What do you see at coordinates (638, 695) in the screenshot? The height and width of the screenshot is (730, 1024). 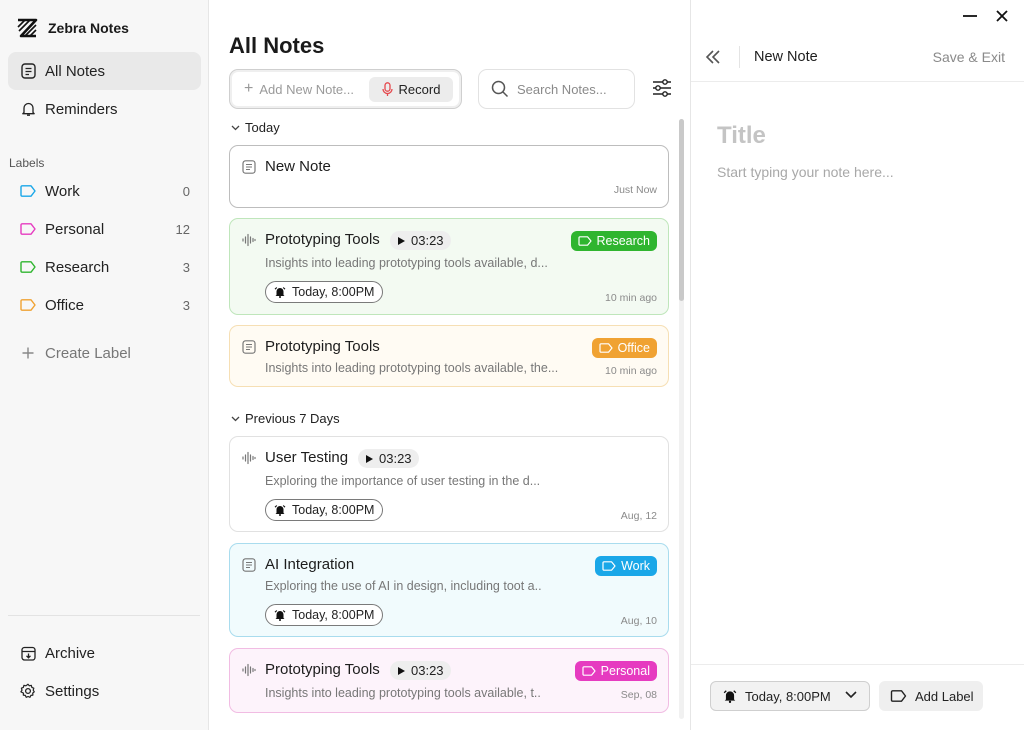 I see `note-time: Sep, 08` at bounding box center [638, 695].